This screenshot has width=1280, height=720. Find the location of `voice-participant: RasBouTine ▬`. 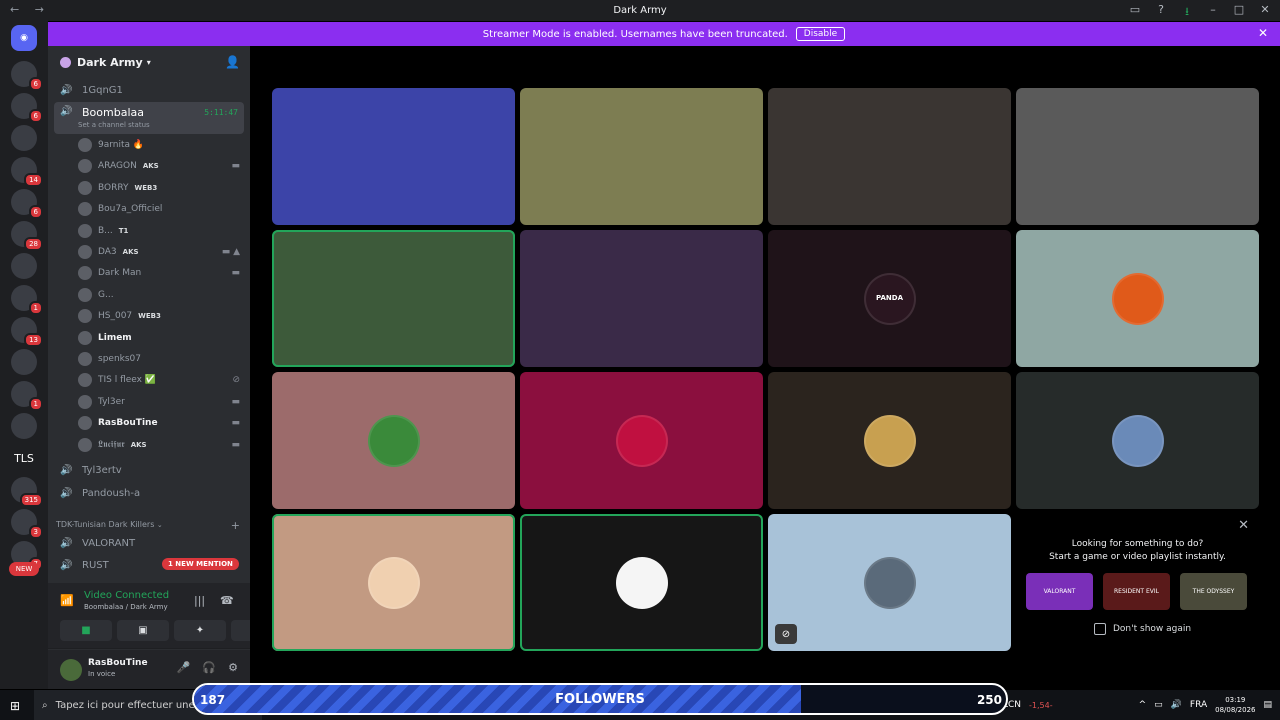

voice-participant: RasBouTine ▬ is located at coordinates (161, 423).